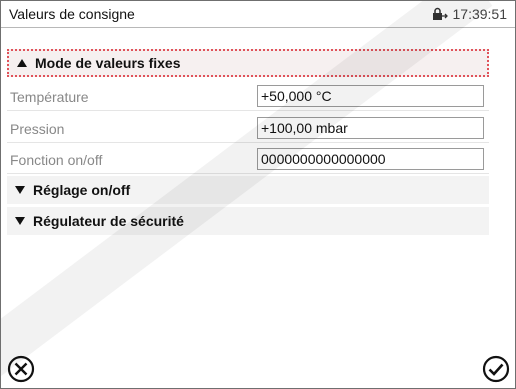  Describe the element at coordinates (21, 369) in the screenshot. I see `cancel-icon` at that location.